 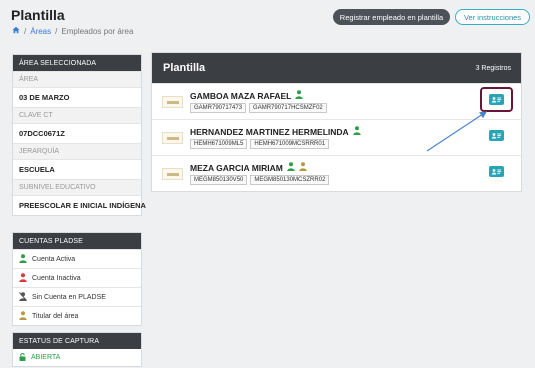 What do you see at coordinates (40, 31) in the screenshot?
I see `breadcrumb-areas-link: Áreas` at bounding box center [40, 31].